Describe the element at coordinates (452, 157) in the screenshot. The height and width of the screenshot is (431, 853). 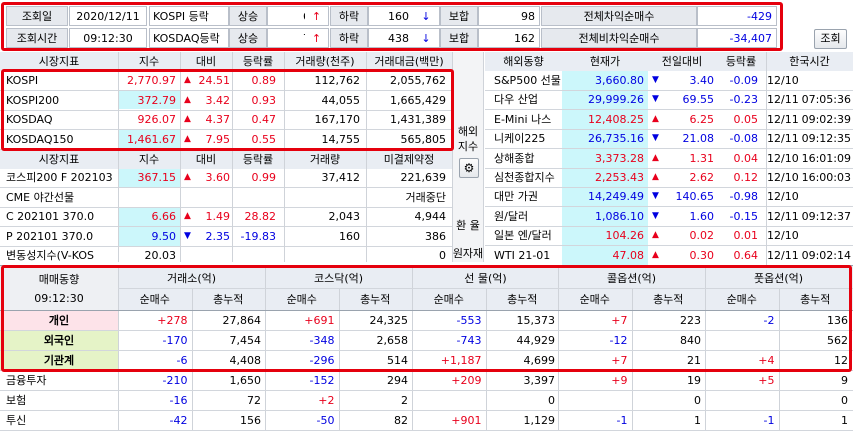
I see `col-divider` at that location.